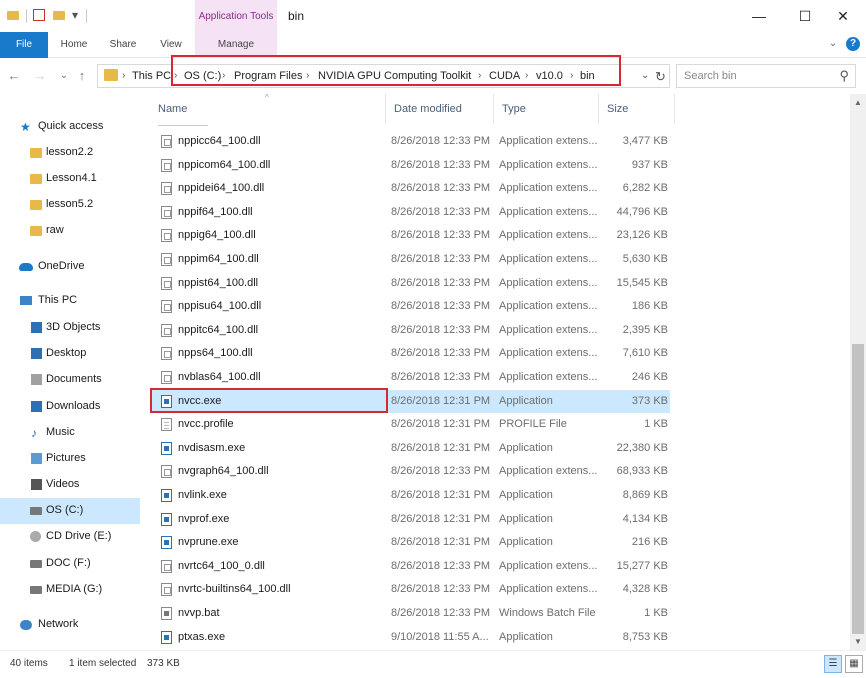  Describe the element at coordinates (70, 328) in the screenshot. I see `sidebar-item-3d-objects: 3D Objects` at that location.